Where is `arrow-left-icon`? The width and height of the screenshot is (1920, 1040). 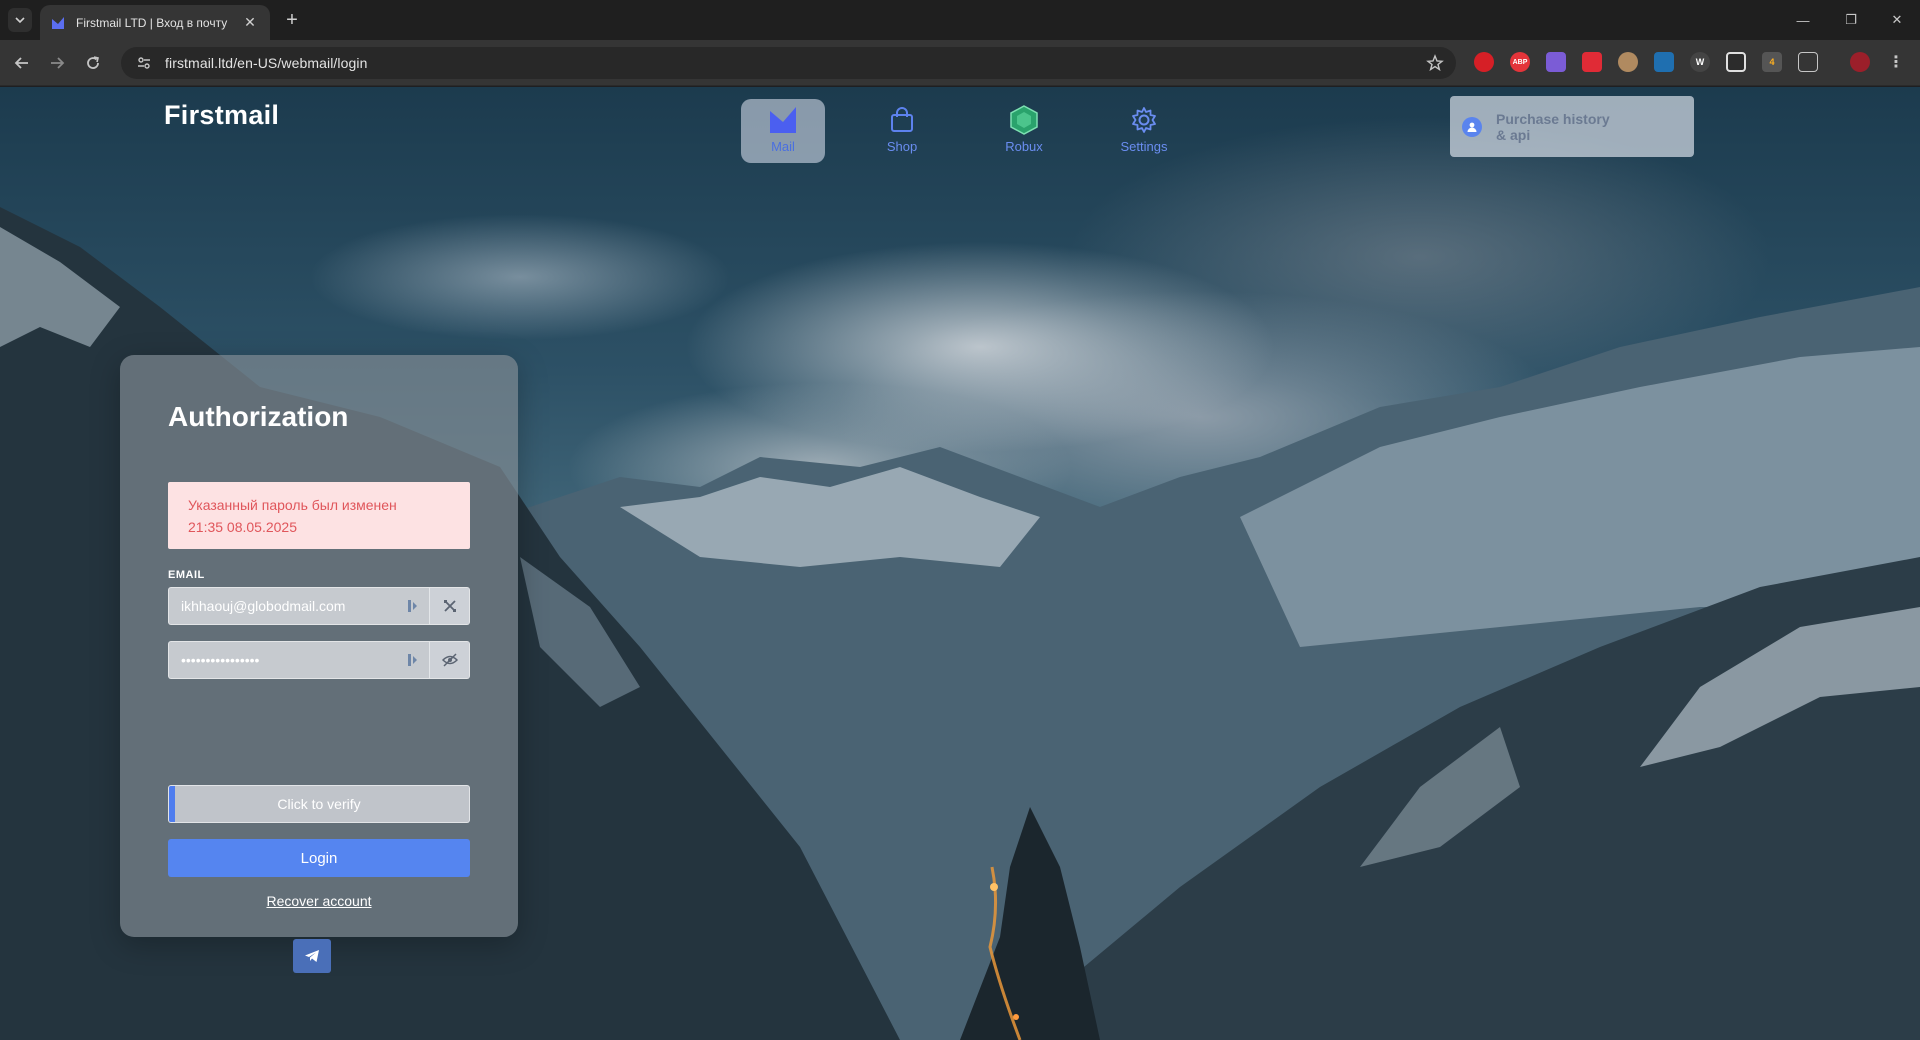
arrow-left-icon is located at coordinates (21, 63).